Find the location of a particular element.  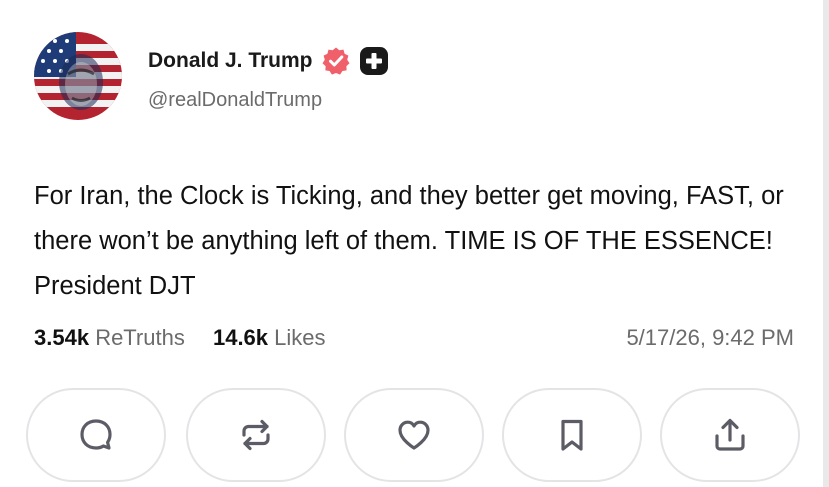

author-display-name: Donald J. Trump is located at coordinates (230, 61).